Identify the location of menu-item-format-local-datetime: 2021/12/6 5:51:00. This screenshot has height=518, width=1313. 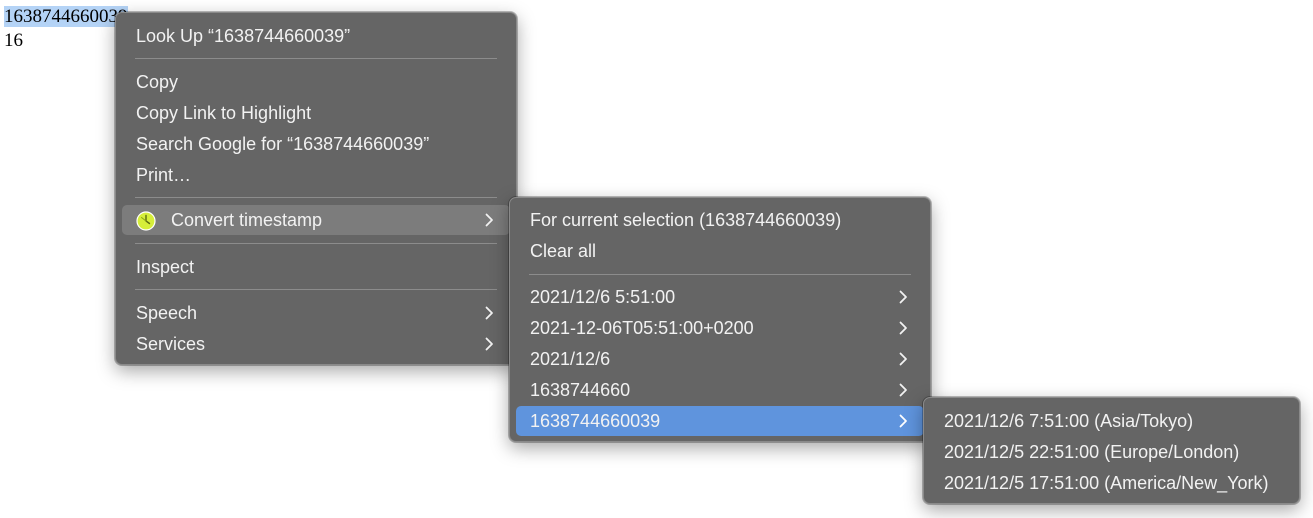
(720, 297).